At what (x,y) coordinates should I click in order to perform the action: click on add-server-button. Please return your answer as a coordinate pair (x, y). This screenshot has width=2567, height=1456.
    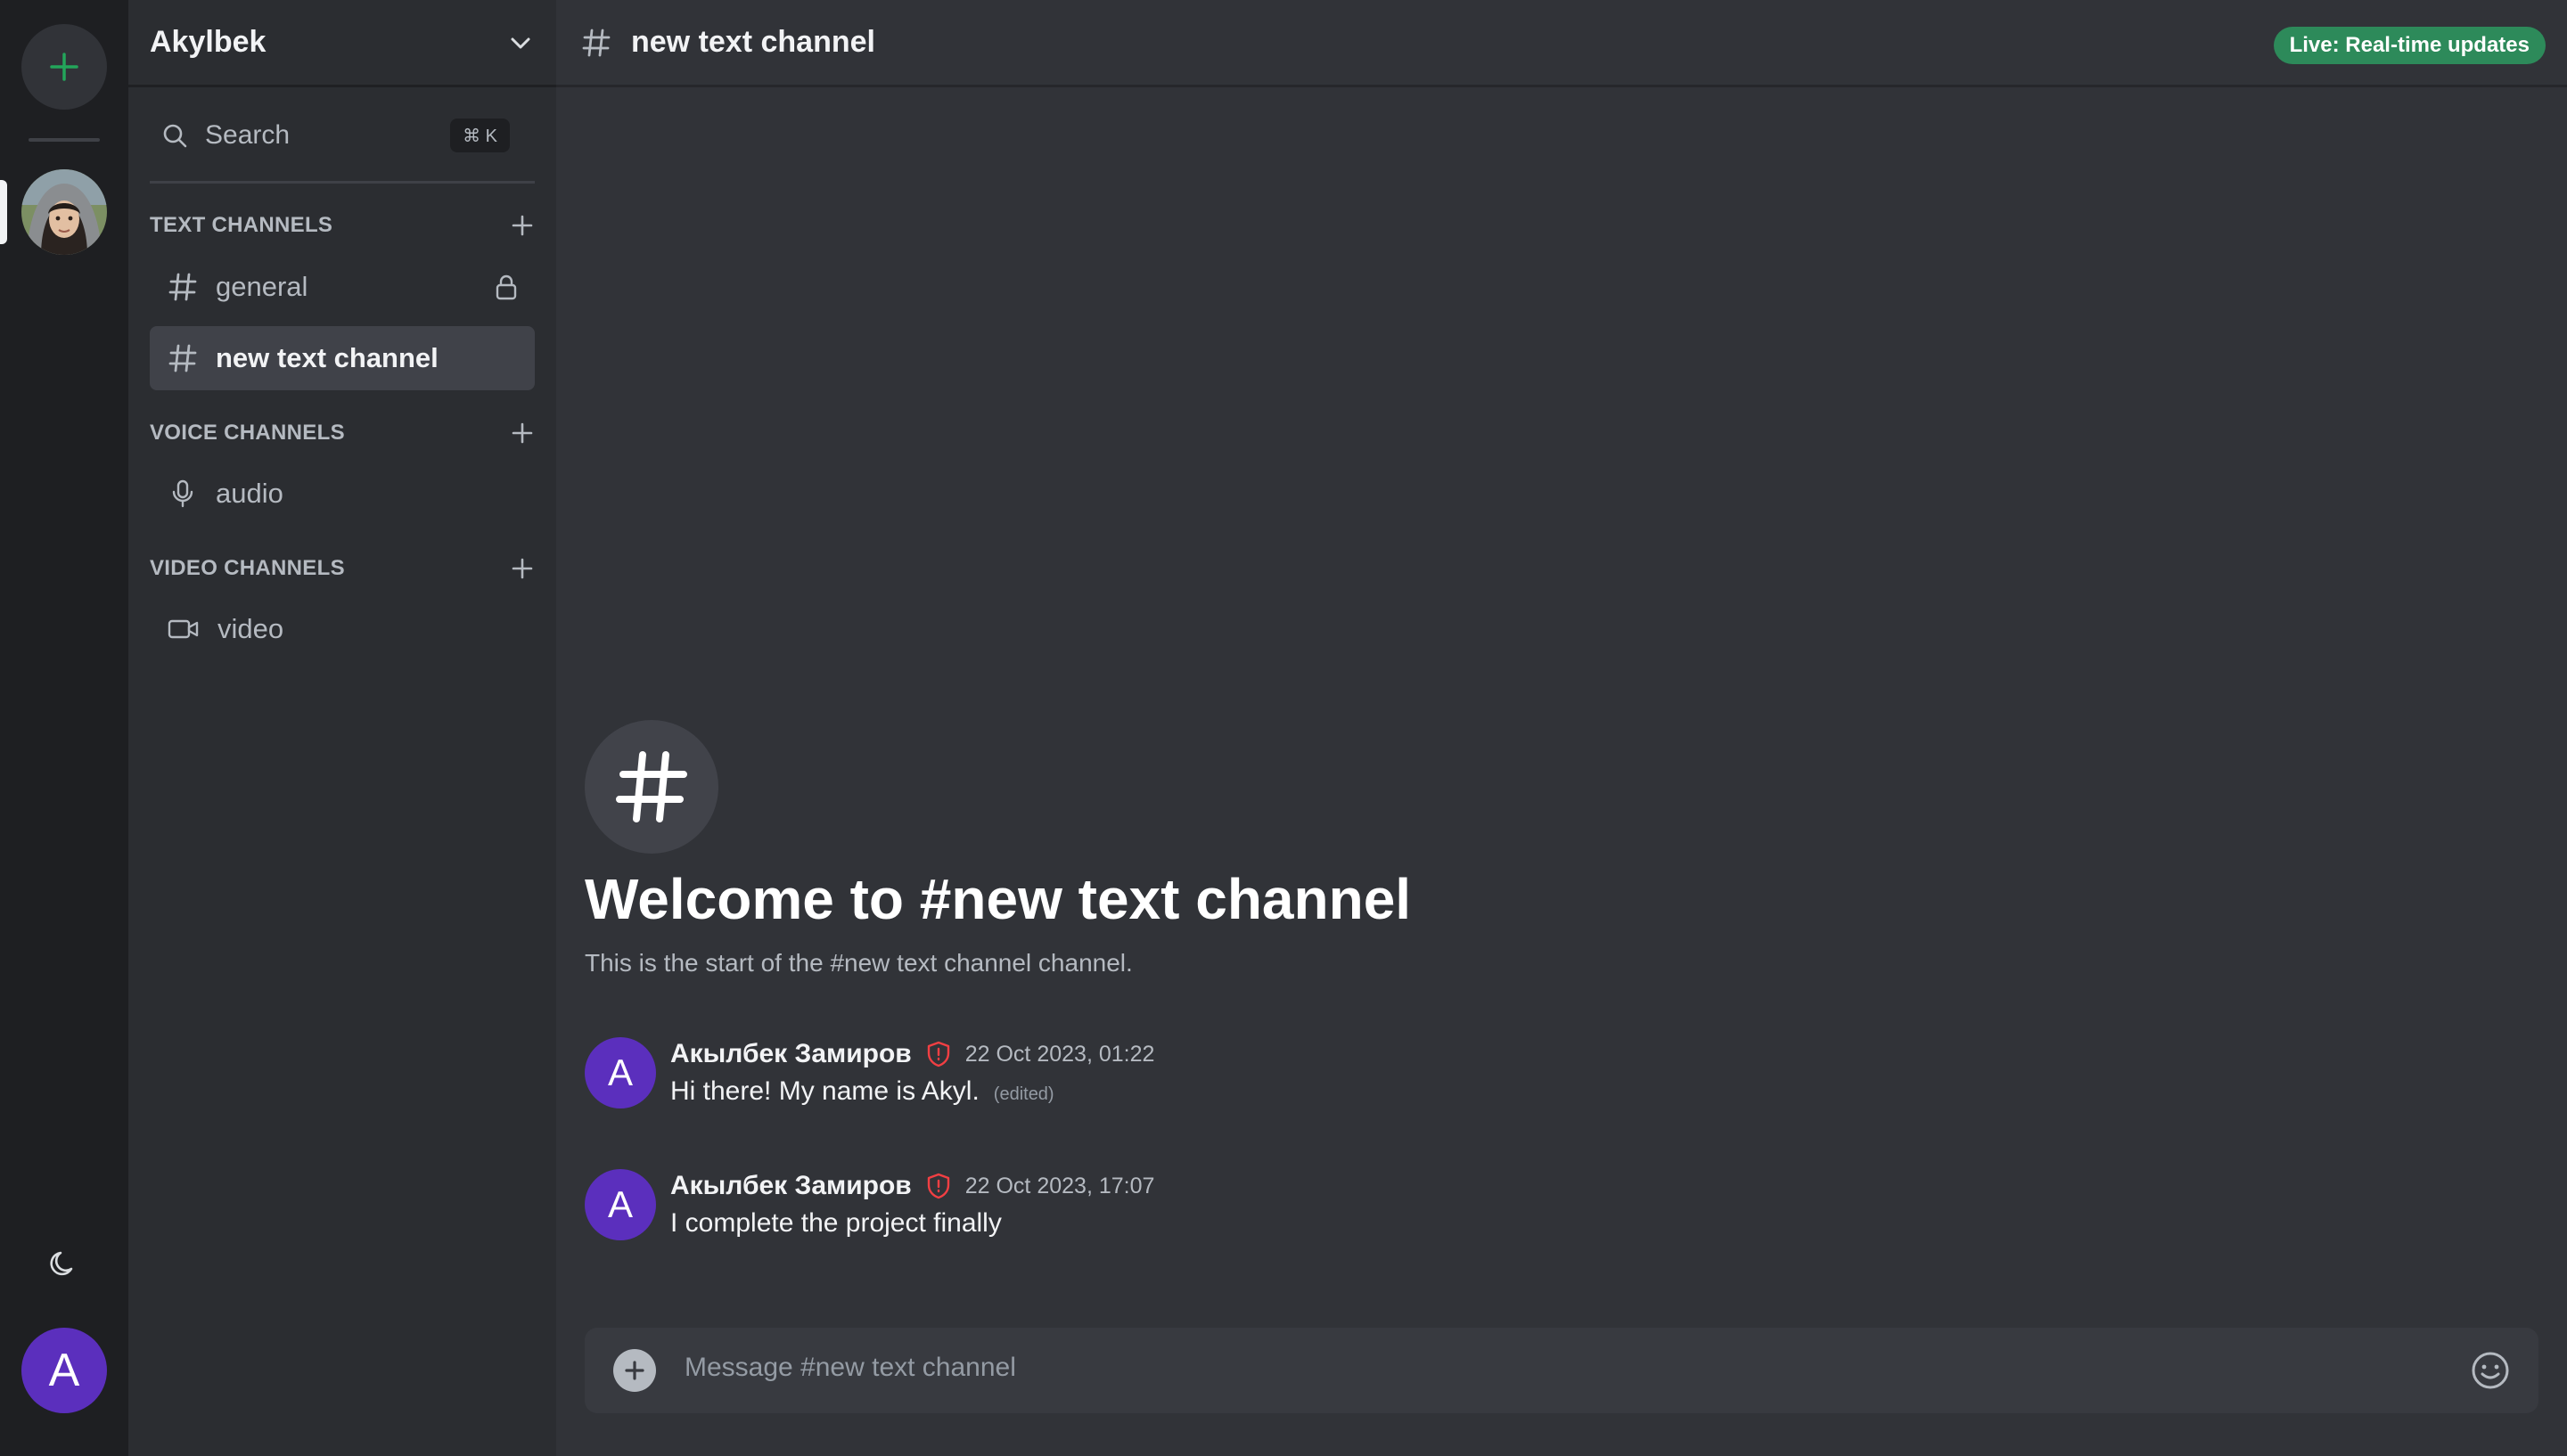
    Looking at the image, I should click on (64, 67).